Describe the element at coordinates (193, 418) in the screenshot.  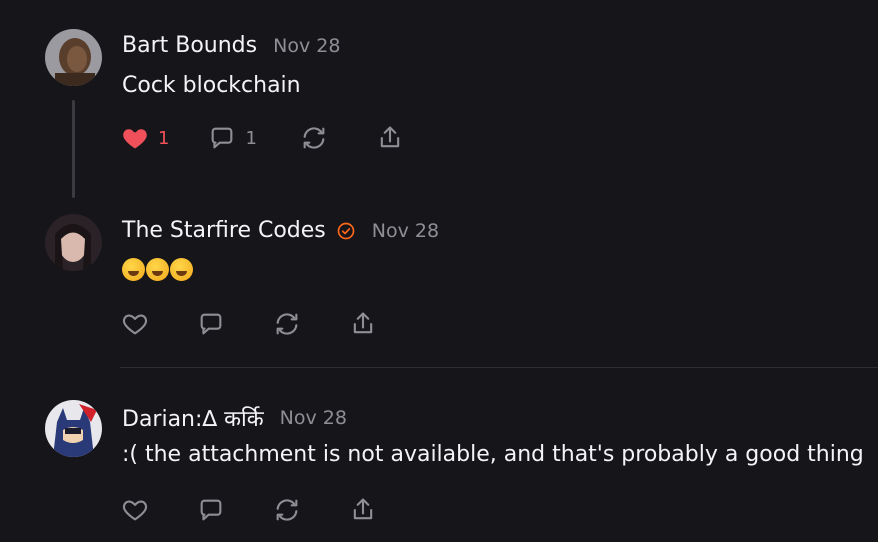
I see `author-name: Darian:∆ कर्कि` at that location.